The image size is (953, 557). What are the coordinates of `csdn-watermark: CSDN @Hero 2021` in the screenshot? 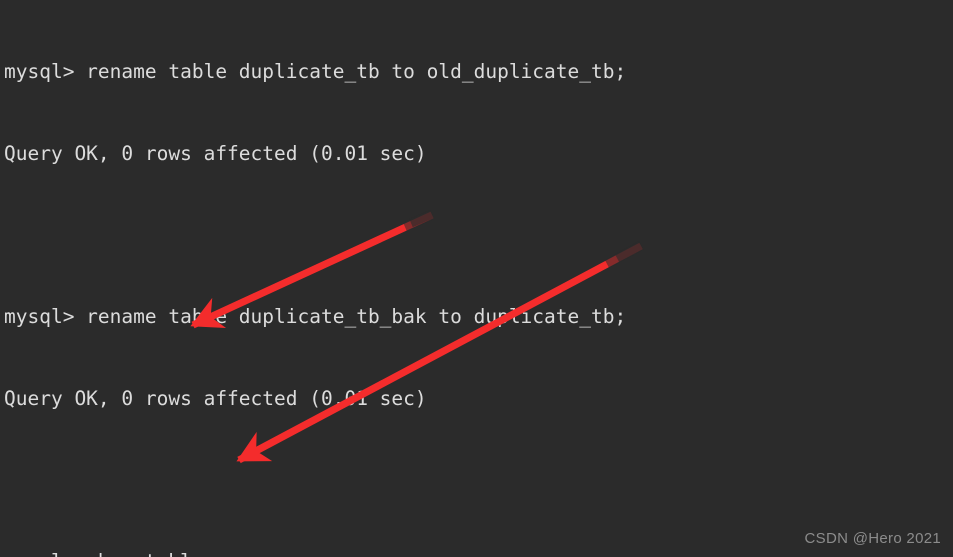 It's located at (872, 538).